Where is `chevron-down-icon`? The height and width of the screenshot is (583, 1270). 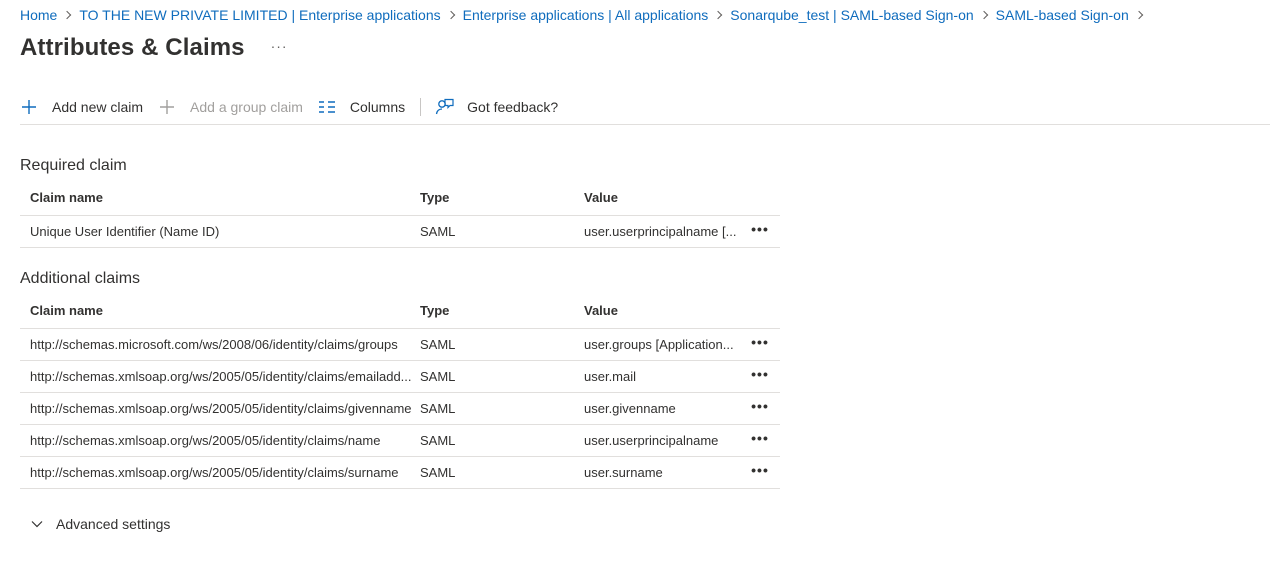 chevron-down-icon is located at coordinates (37, 524).